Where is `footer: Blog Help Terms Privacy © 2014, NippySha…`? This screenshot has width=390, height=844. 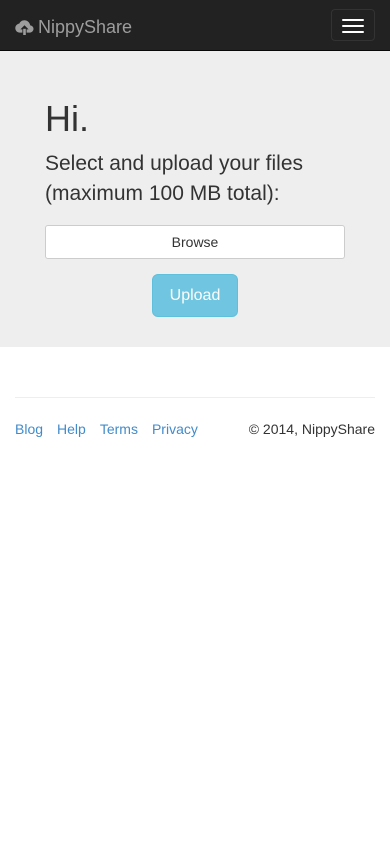 footer: Blog Help Terms Privacy © 2014, NippySha… is located at coordinates (195, 429).